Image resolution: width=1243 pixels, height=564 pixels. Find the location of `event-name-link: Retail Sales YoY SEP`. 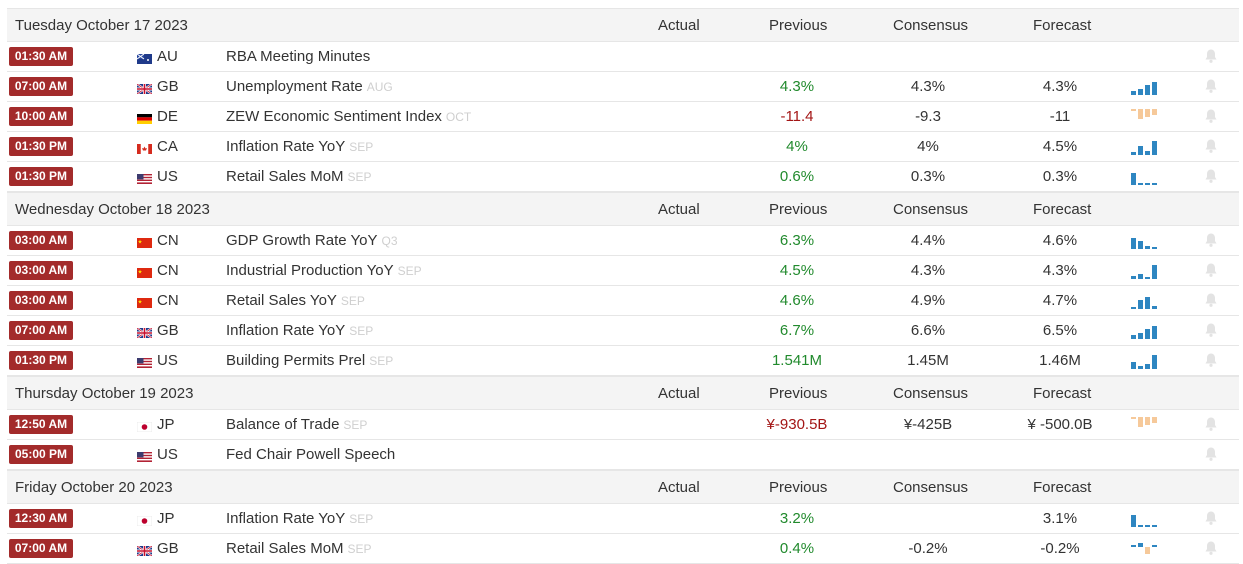

event-name-link: Retail Sales YoY SEP is located at coordinates (295, 300).